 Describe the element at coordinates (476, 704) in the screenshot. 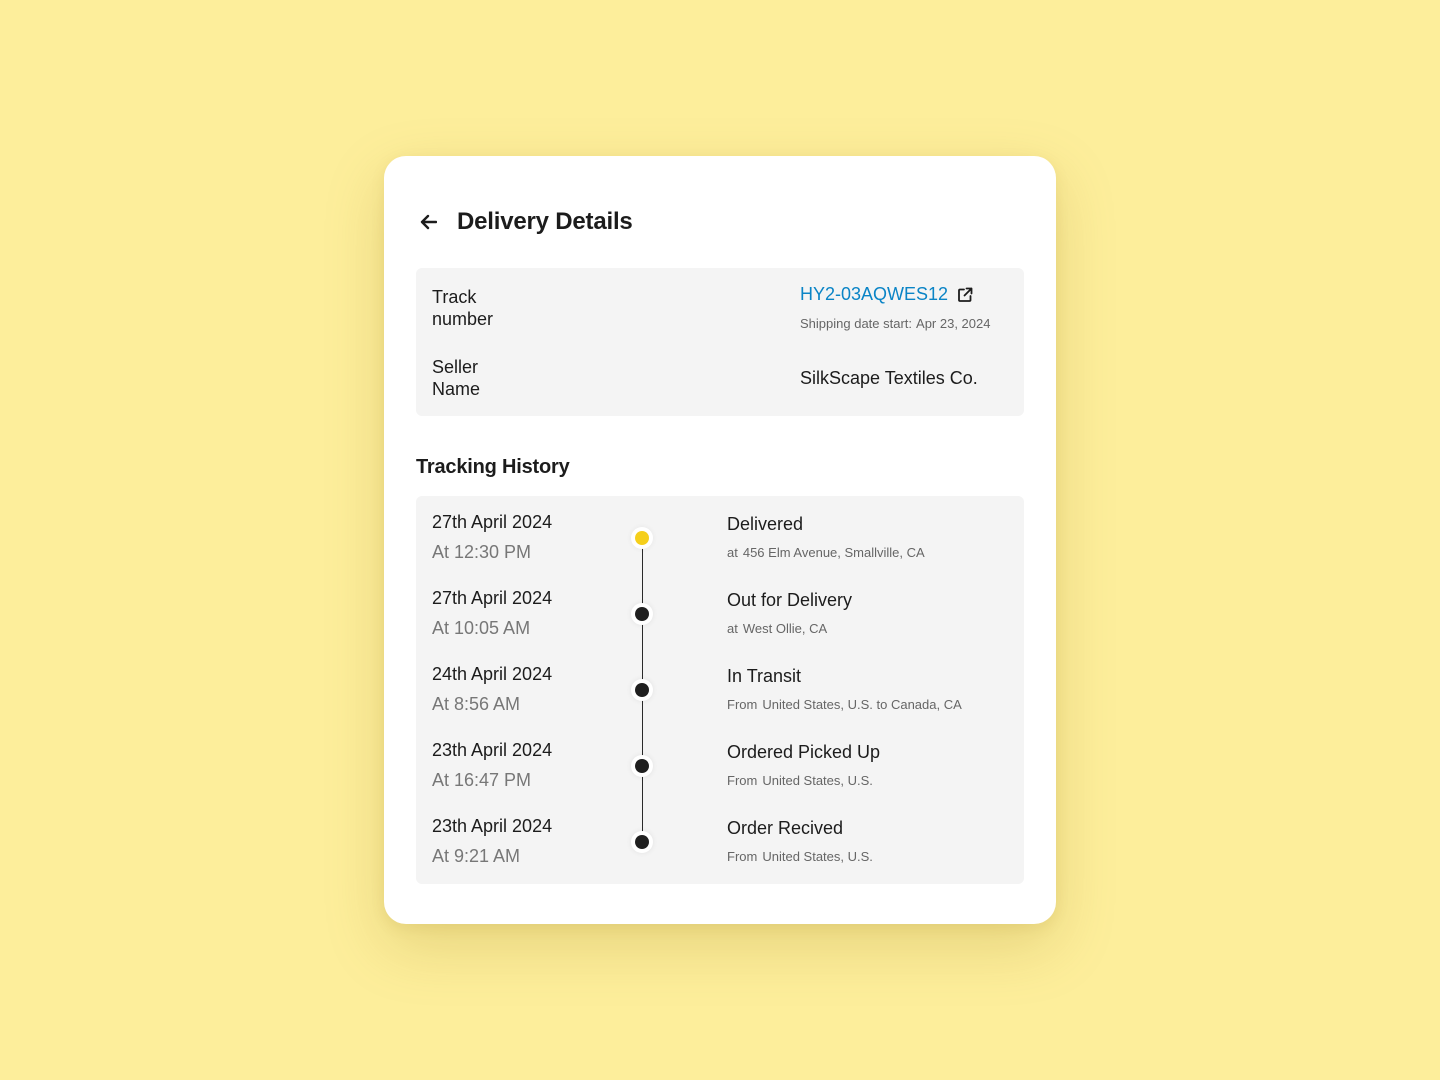

I see `event-time: At 8:56 AM` at that location.